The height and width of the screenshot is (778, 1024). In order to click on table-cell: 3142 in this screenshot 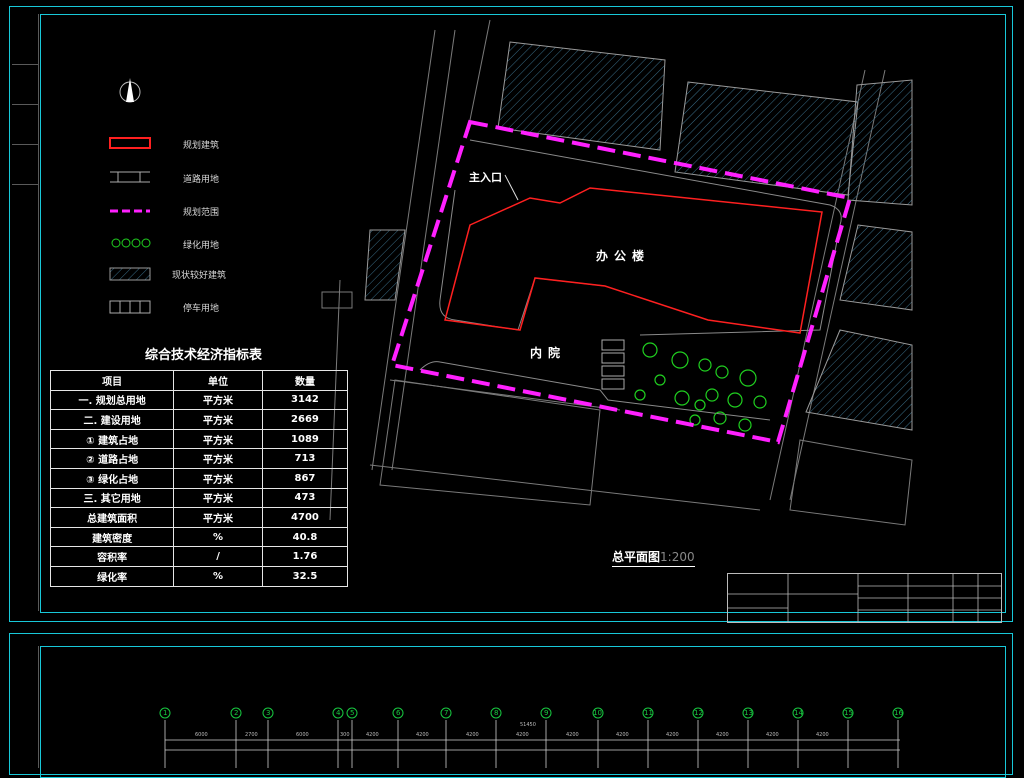, I will do `click(305, 400)`.